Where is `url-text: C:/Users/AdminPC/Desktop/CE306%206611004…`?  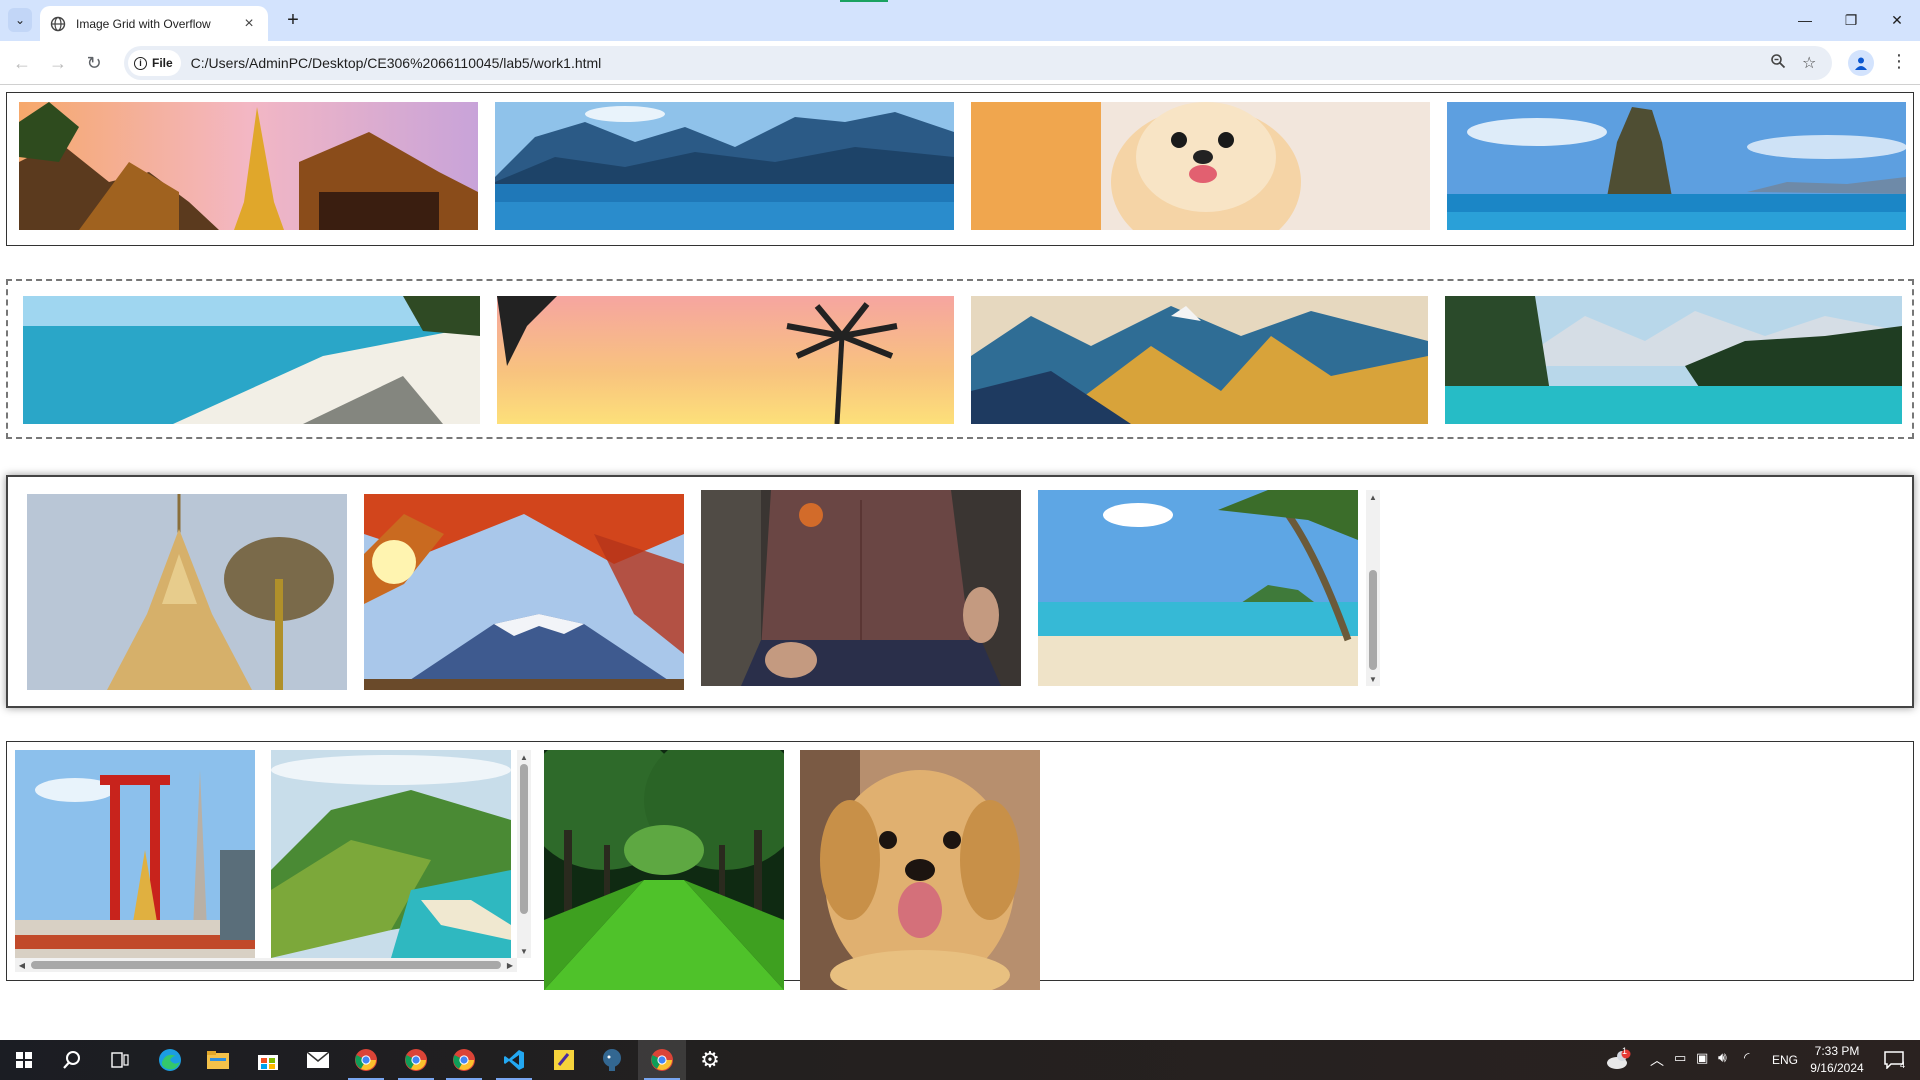
url-text: C:/Users/AdminPC/Desktop/CE306%206611004… is located at coordinates (396, 63).